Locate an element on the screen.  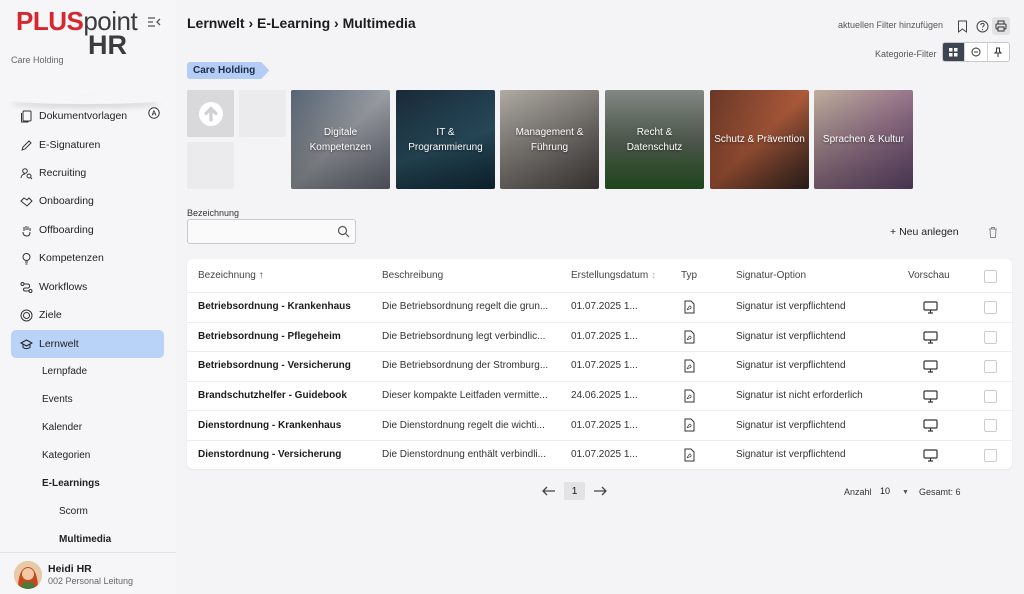
sidebar-subitem-kategorien: Kategorien is located at coordinates (66, 455).